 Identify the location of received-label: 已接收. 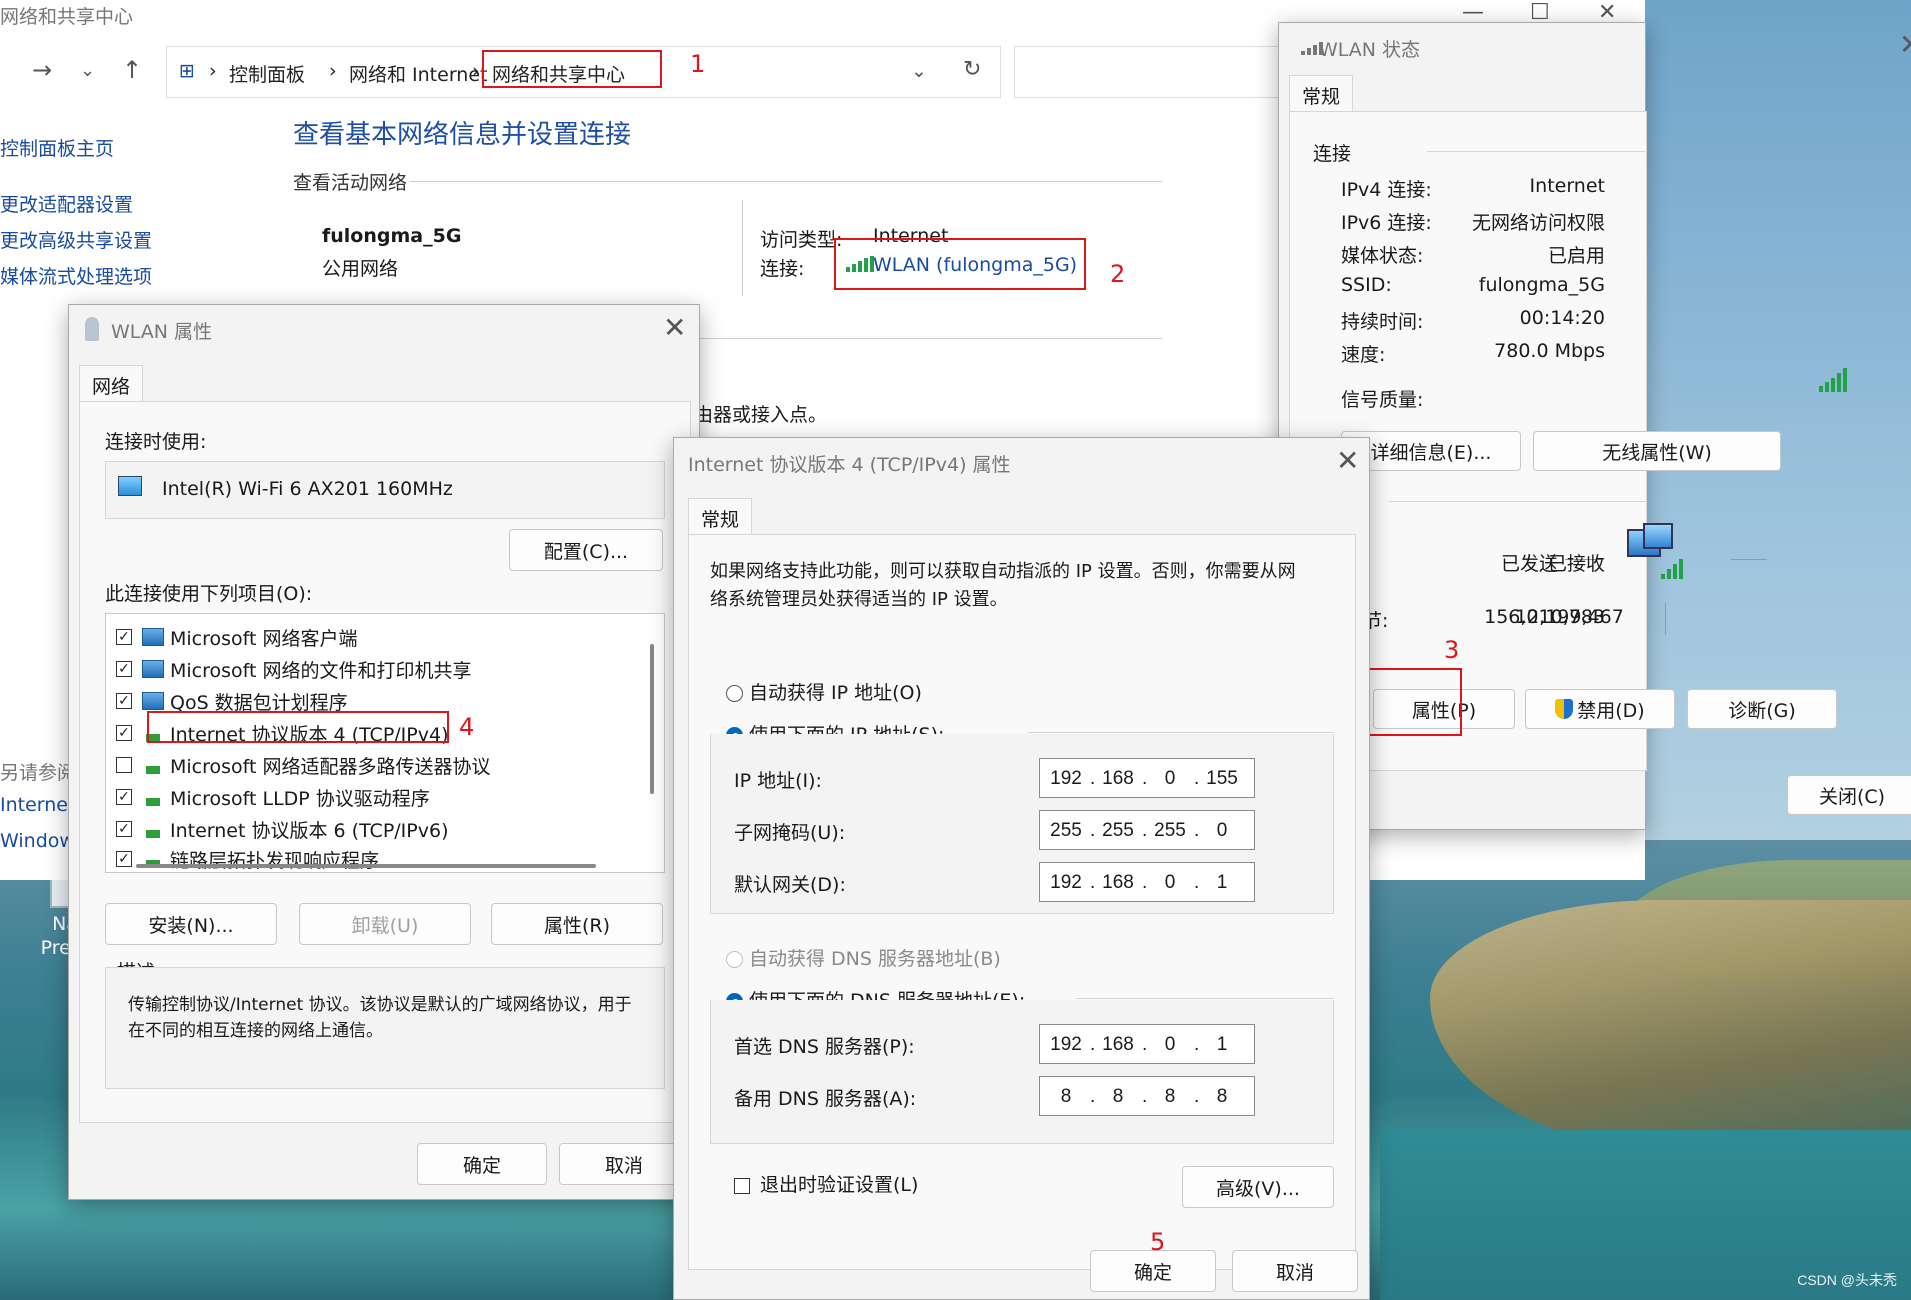
(1576, 564).